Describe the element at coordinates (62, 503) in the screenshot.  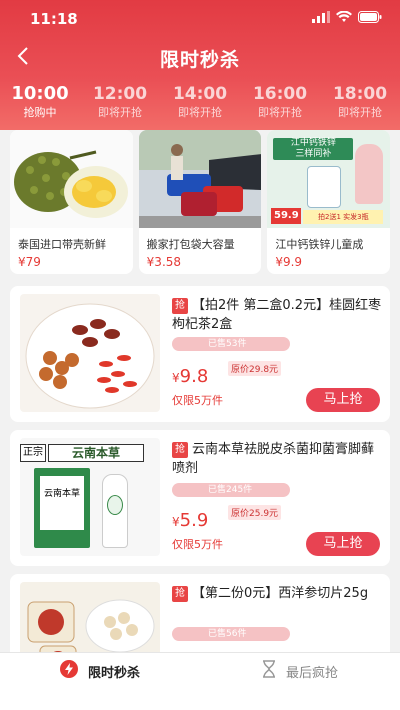
I see `spray-box-label: 云南本草` at that location.